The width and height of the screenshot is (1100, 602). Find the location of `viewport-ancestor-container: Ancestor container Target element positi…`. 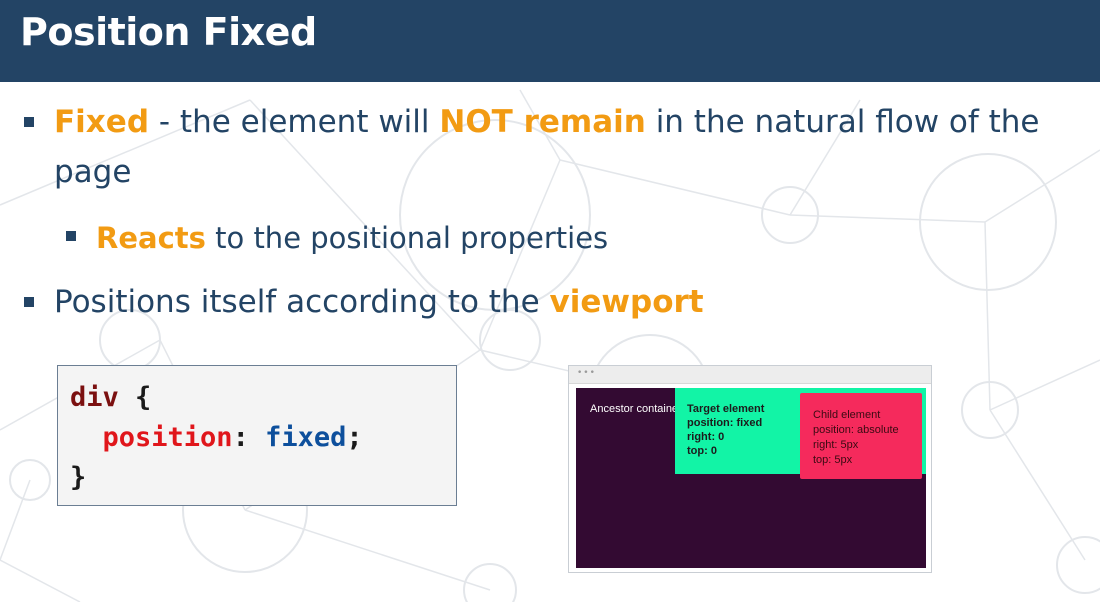

viewport-ancestor-container: Ancestor container Target element positi… is located at coordinates (751, 478).